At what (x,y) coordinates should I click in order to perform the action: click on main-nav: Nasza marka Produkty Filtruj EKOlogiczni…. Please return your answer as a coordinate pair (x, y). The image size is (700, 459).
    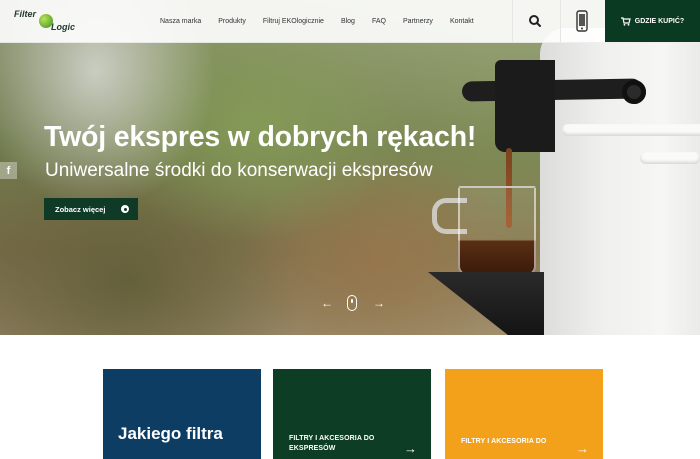
    Looking at the image, I should click on (325, 21).